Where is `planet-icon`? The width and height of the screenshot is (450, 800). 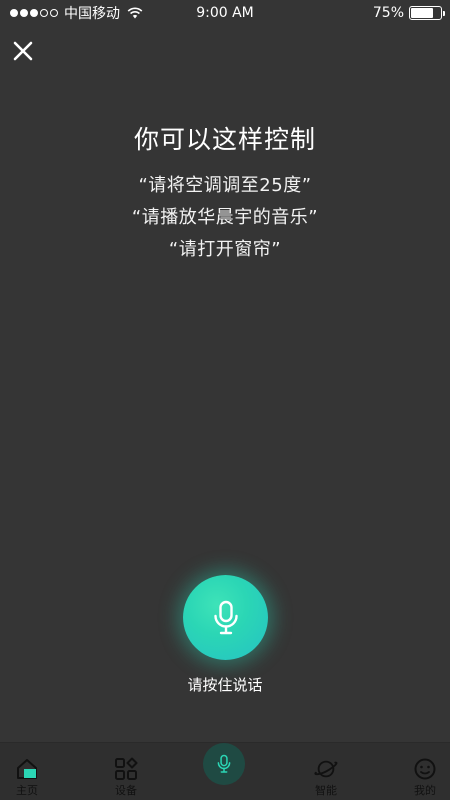
planet-icon is located at coordinates (326, 769).